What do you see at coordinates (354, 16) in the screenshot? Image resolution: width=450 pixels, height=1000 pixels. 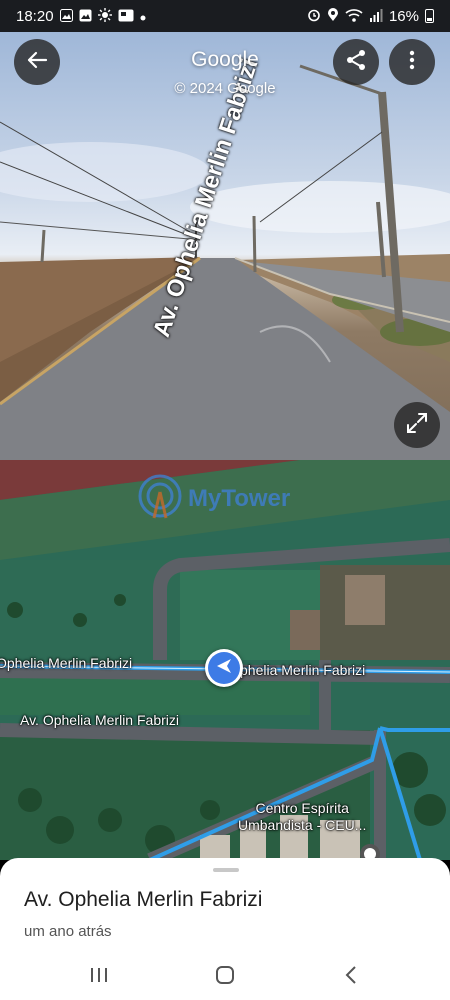 I see `wifi-icon` at bounding box center [354, 16].